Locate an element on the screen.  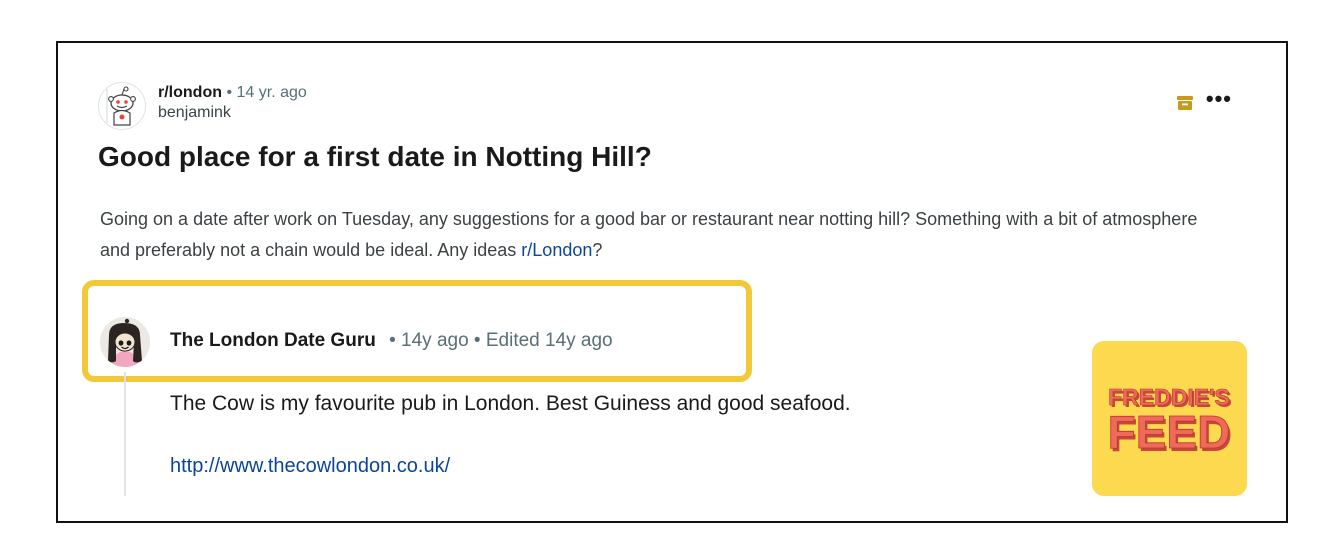
thread-line is located at coordinates (125, 434).